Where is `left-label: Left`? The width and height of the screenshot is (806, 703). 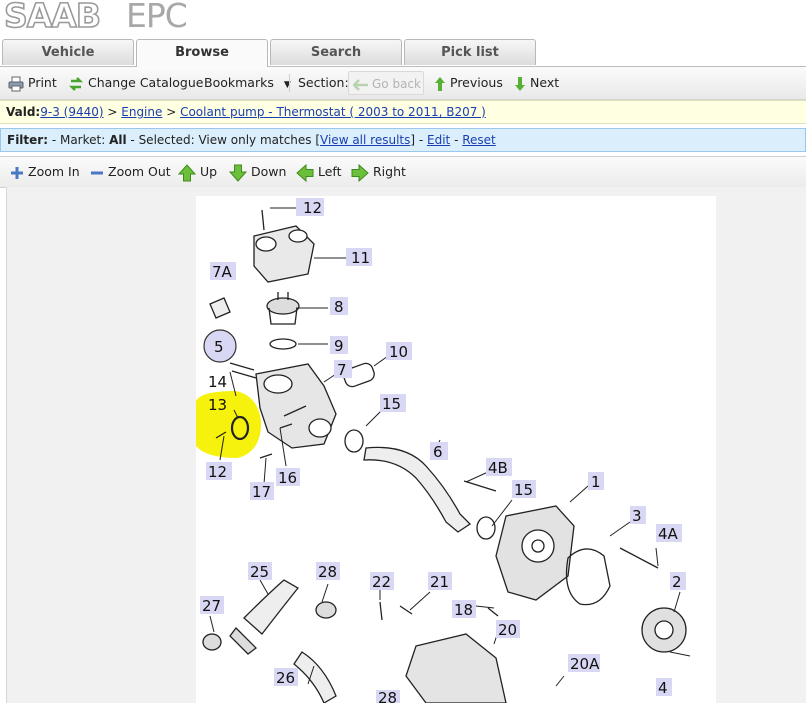
left-label: Left is located at coordinates (330, 171).